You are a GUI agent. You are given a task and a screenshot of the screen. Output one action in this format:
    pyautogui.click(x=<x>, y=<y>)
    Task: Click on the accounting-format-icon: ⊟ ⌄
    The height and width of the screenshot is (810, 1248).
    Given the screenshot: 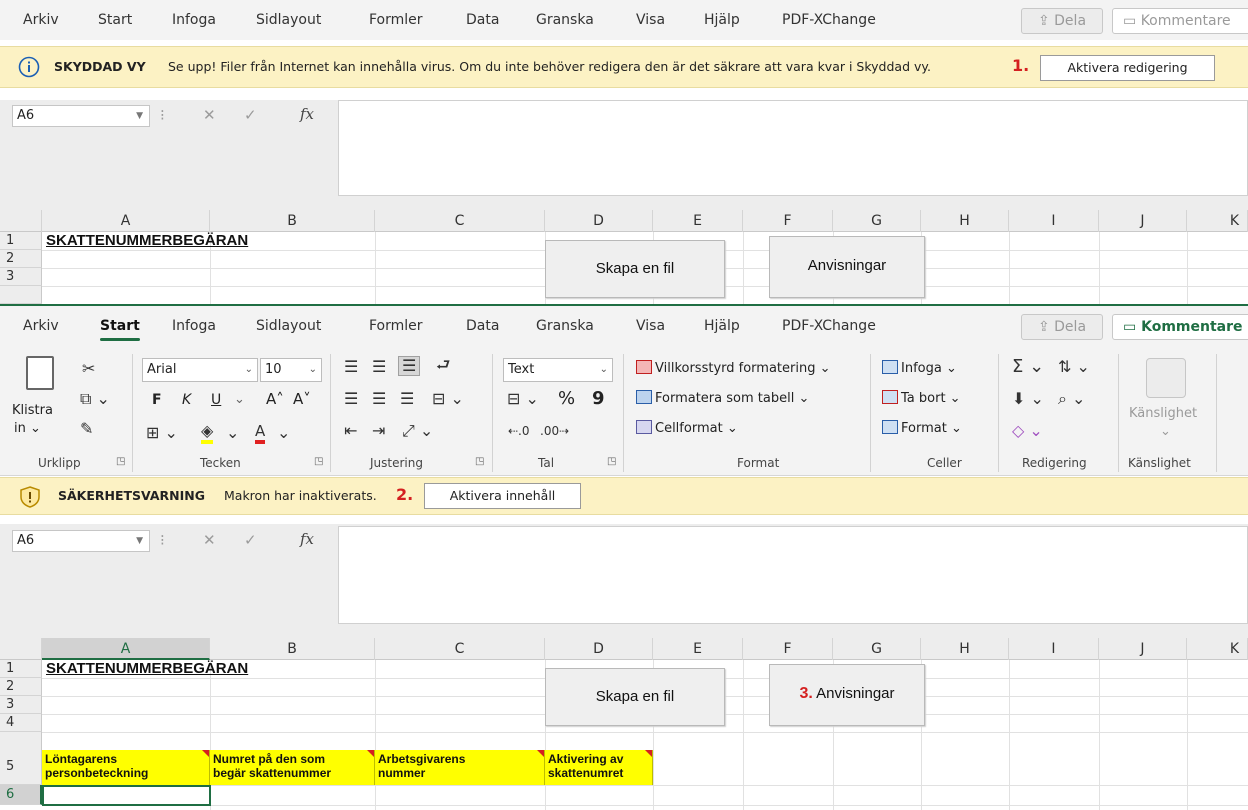 What is the action you would take?
    pyautogui.click(x=523, y=399)
    